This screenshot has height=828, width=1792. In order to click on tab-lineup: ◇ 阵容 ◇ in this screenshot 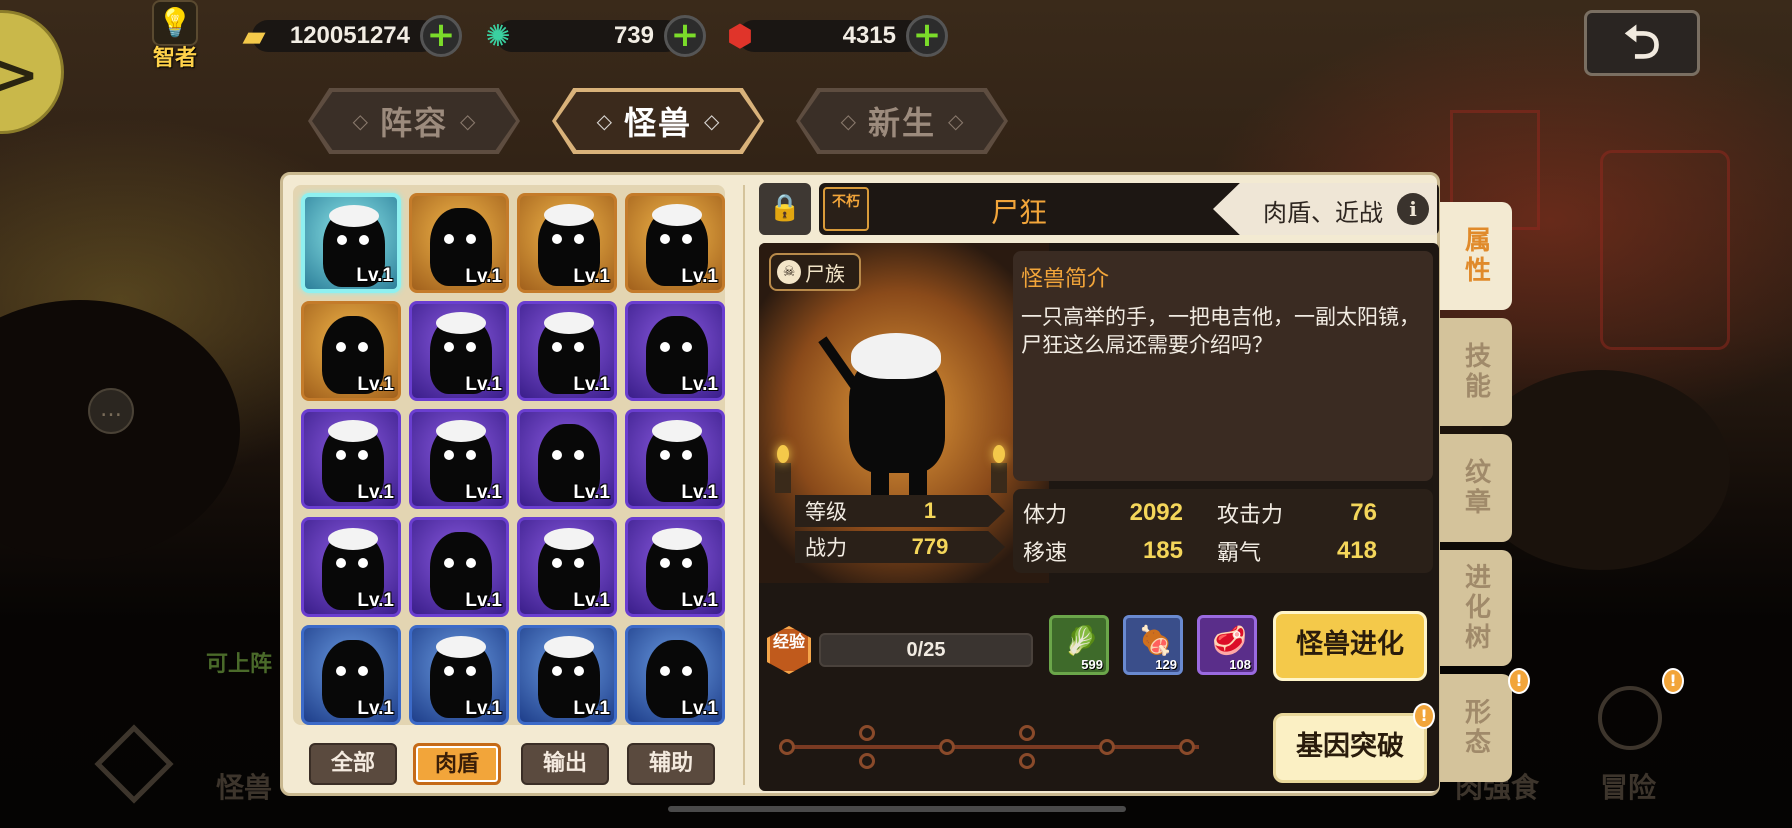, I will do `click(414, 121)`.